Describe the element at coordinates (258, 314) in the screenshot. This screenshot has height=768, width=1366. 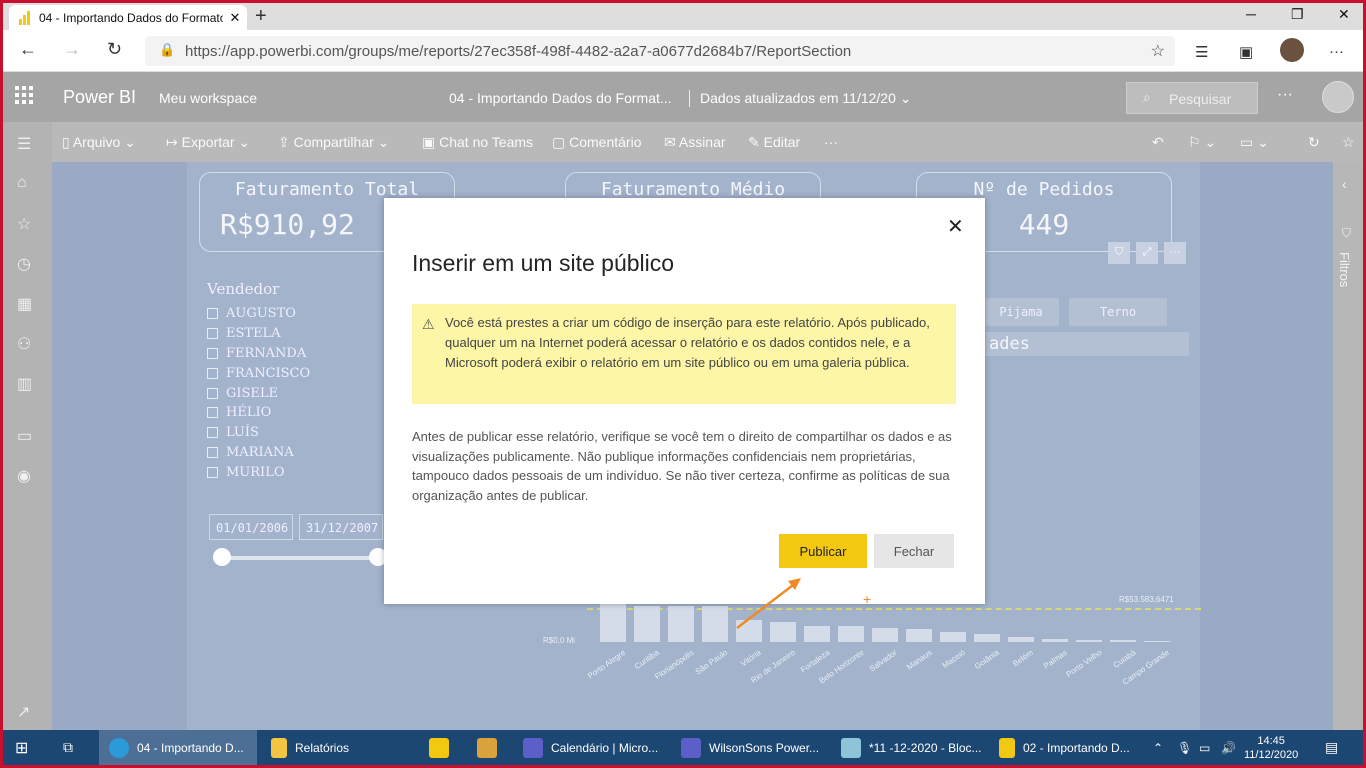
I see `seller-item: AUGUSTO` at that location.